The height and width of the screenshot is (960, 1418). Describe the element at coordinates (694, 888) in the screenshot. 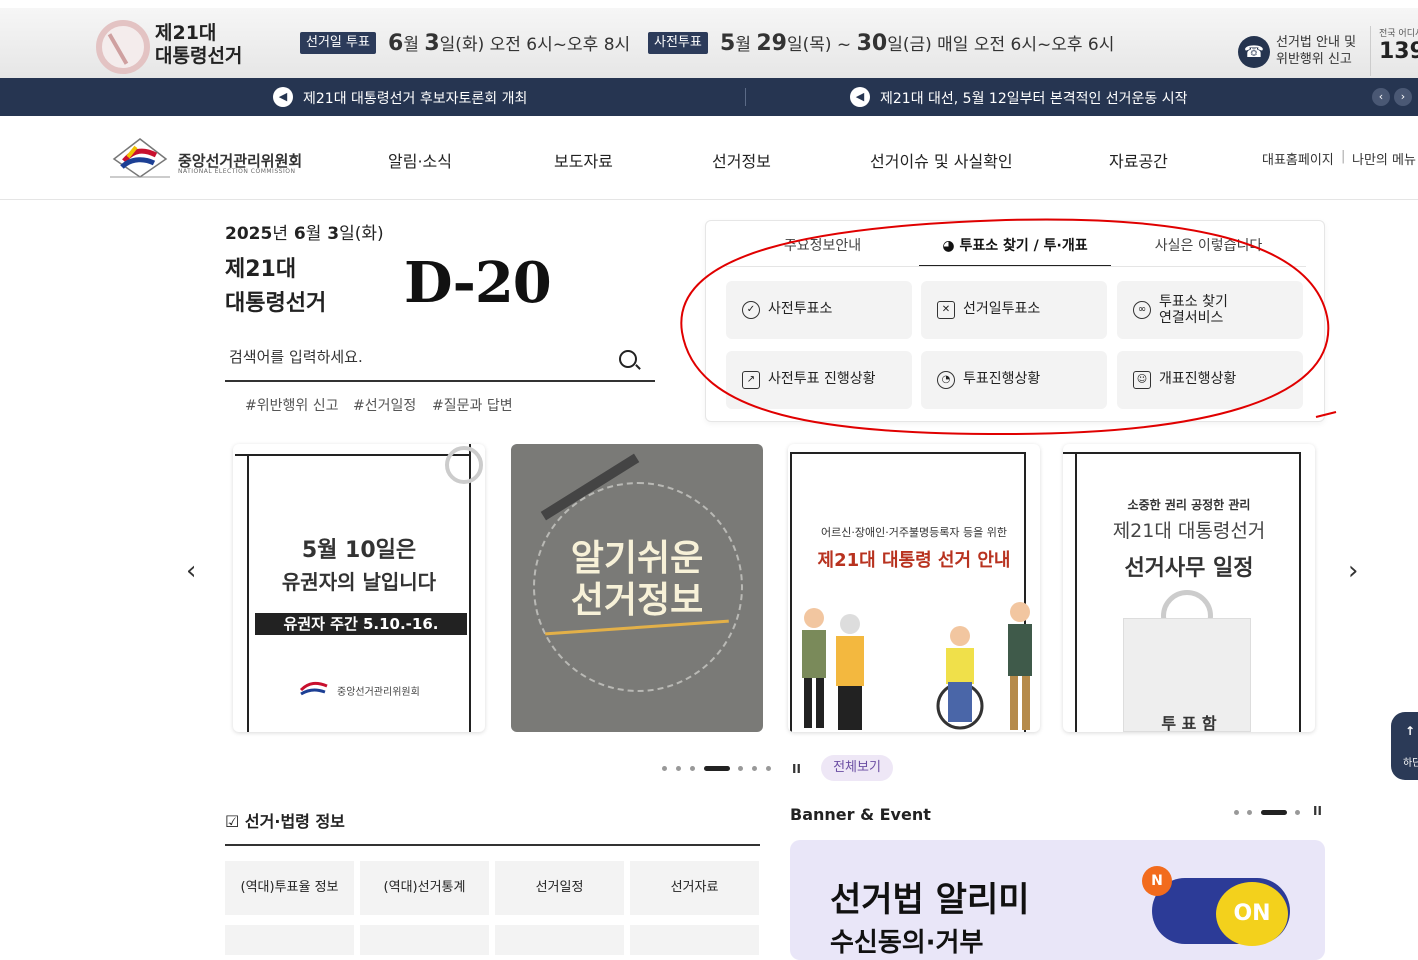

I see `election-materials-button: 선거자료` at that location.